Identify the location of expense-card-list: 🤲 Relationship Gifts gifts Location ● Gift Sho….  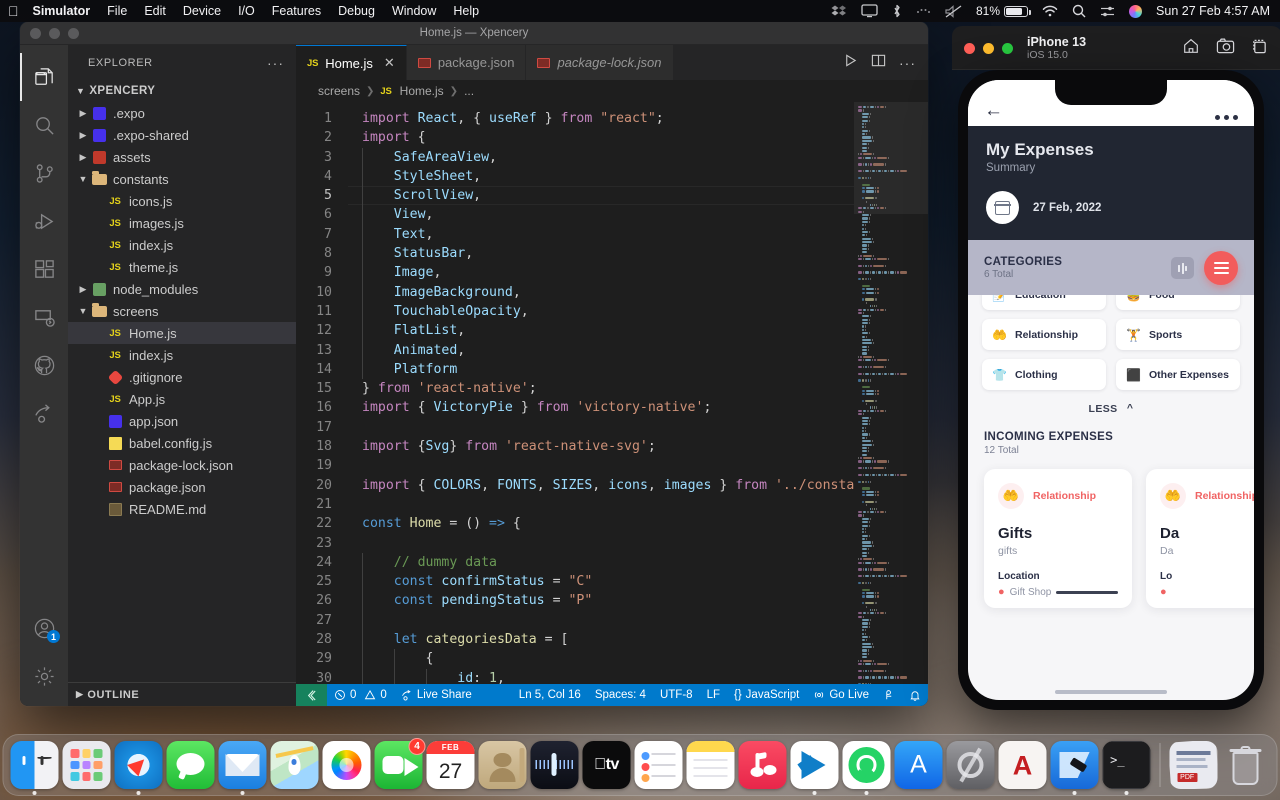
(1119, 538).